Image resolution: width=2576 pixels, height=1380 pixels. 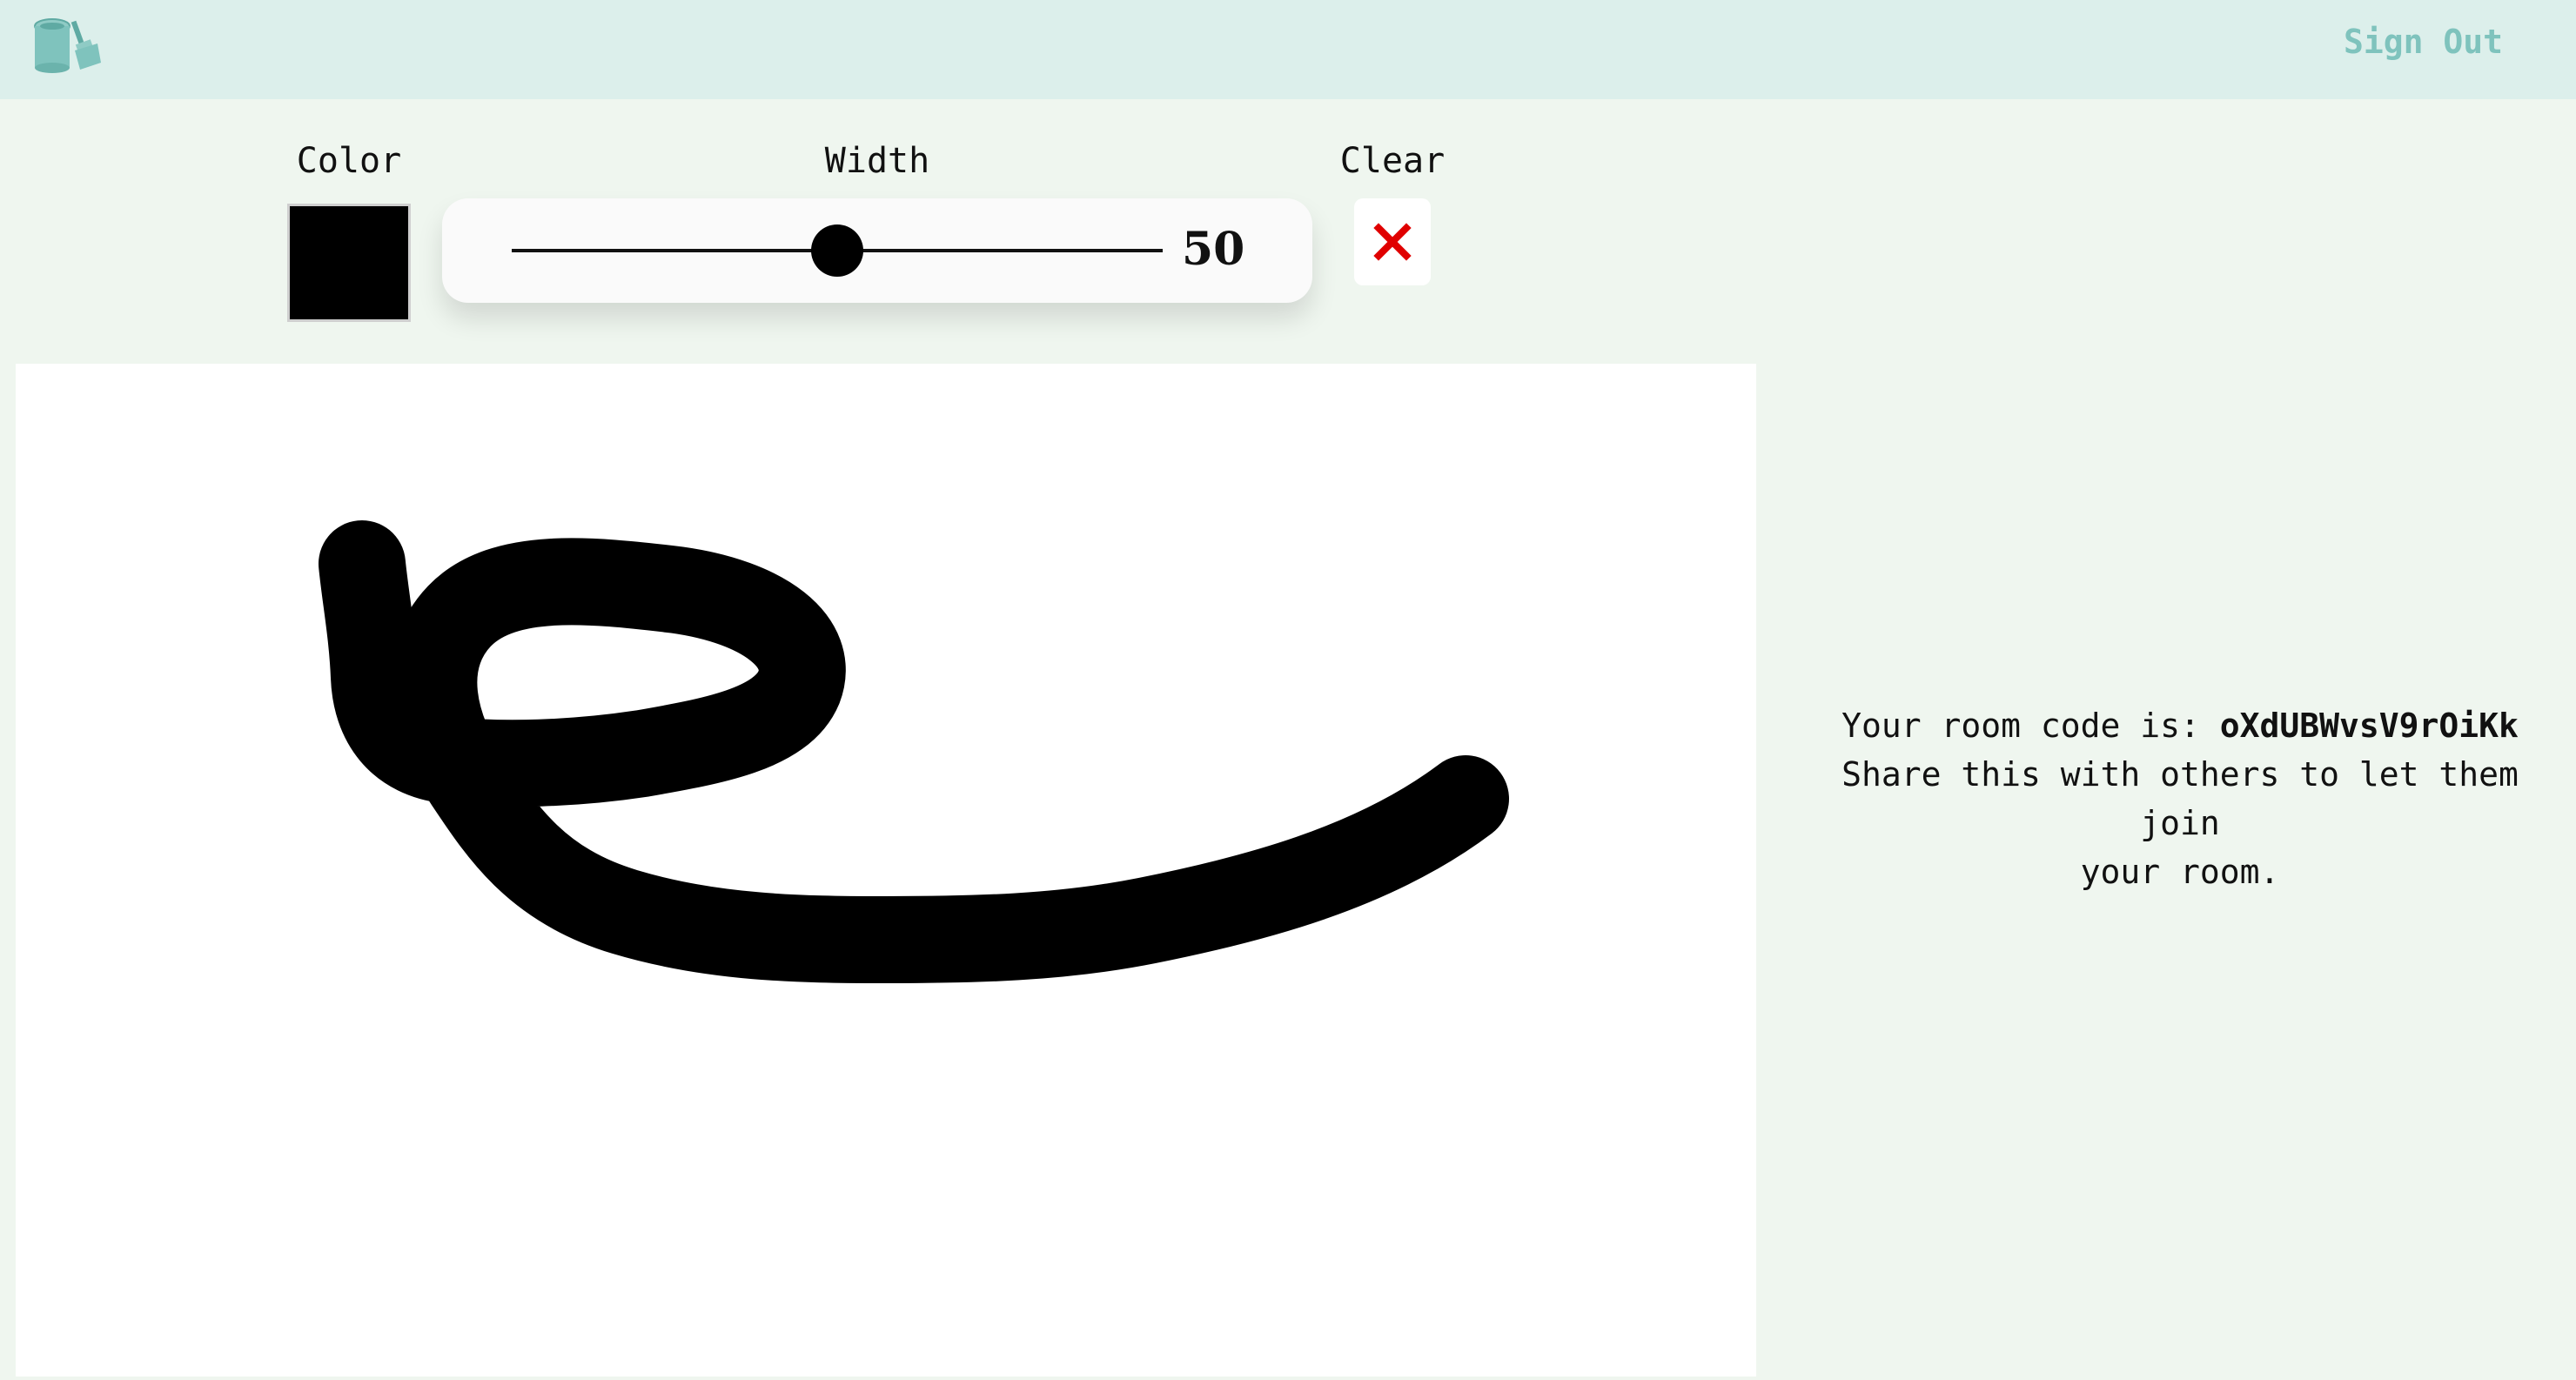 What do you see at coordinates (1392, 161) in the screenshot?
I see `clear-label: Clear` at bounding box center [1392, 161].